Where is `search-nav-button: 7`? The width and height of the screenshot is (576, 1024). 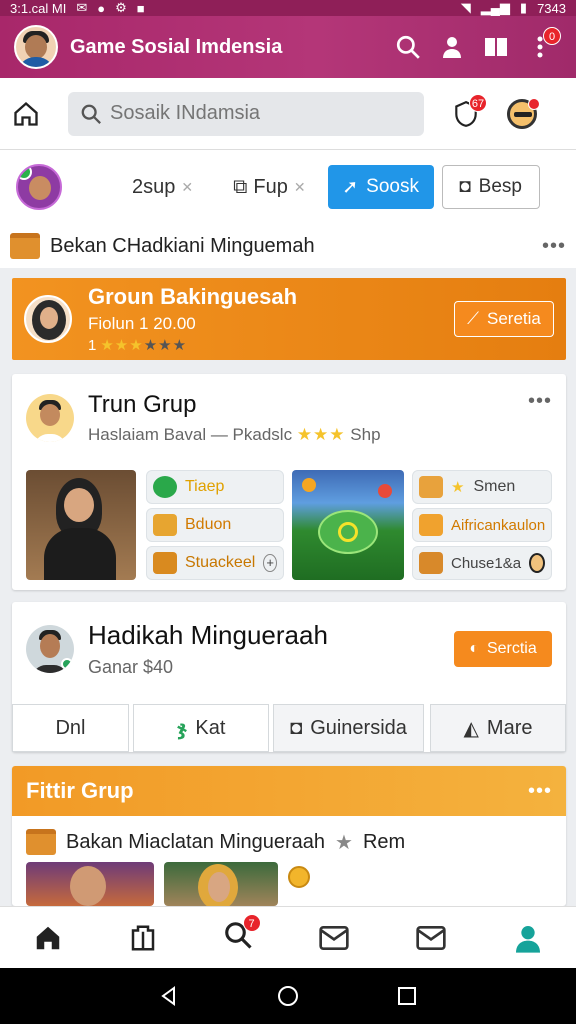 search-nav-button: 7 is located at coordinates (242, 934).